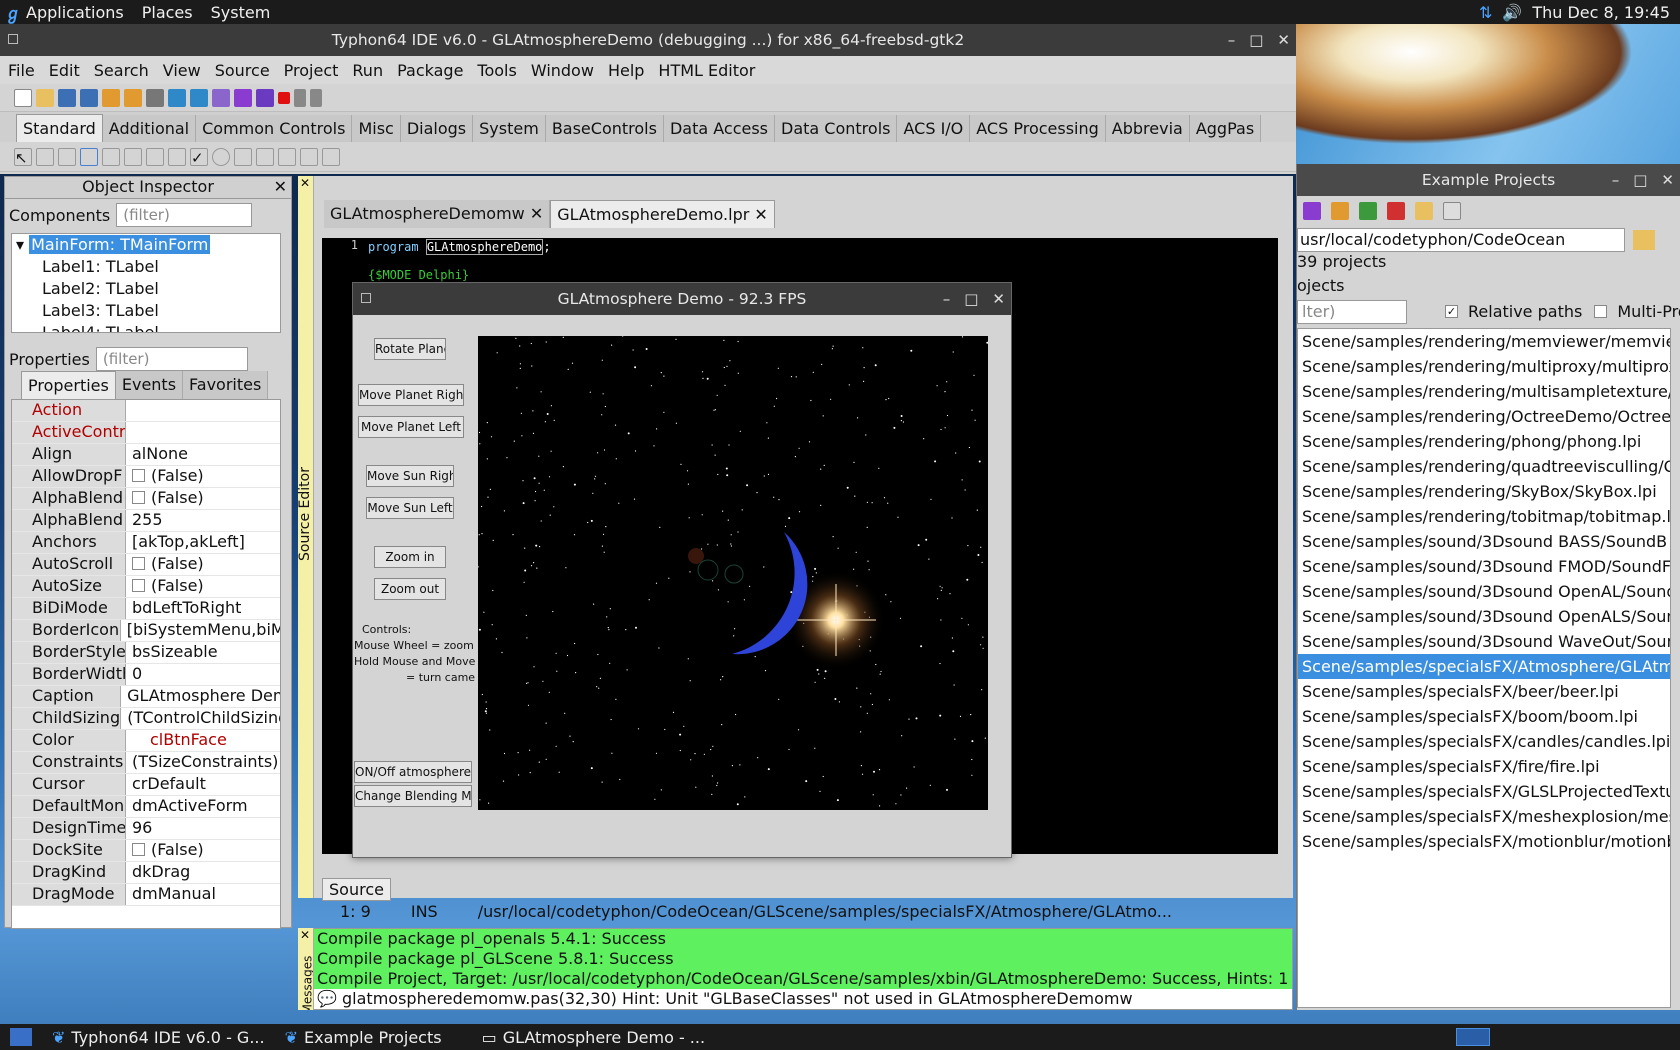 The image size is (1680, 1050). What do you see at coordinates (1601, 311) in the screenshot?
I see `multi-project-checkbox` at bounding box center [1601, 311].